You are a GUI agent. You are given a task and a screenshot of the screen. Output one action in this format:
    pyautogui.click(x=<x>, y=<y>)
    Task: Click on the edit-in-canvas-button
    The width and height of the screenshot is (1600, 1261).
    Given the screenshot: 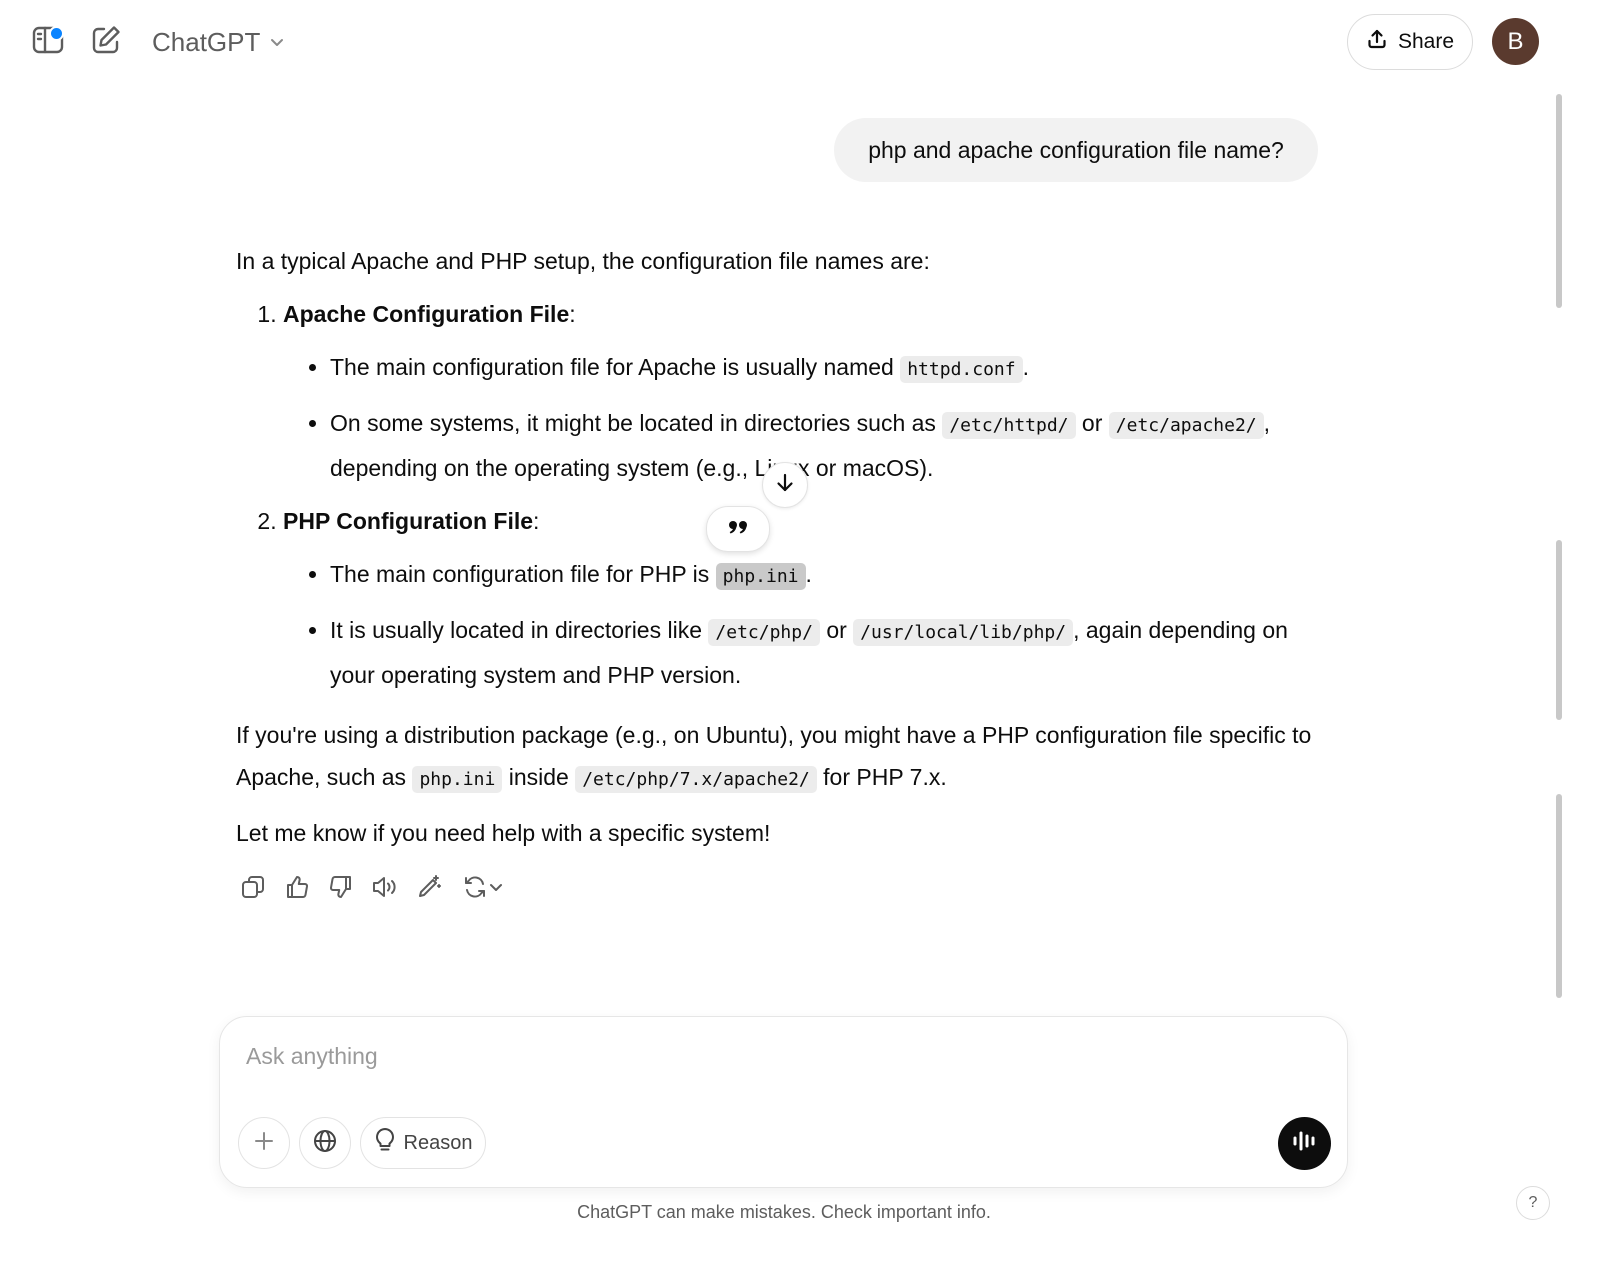 What is the action you would take?
    pyautogui.click(x=429, y=889)
    